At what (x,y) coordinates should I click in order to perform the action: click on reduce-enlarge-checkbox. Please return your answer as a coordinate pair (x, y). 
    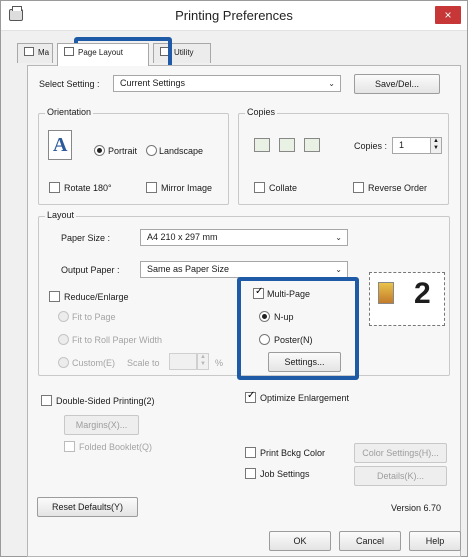
    Looking at the image, I should click on (54, 296).